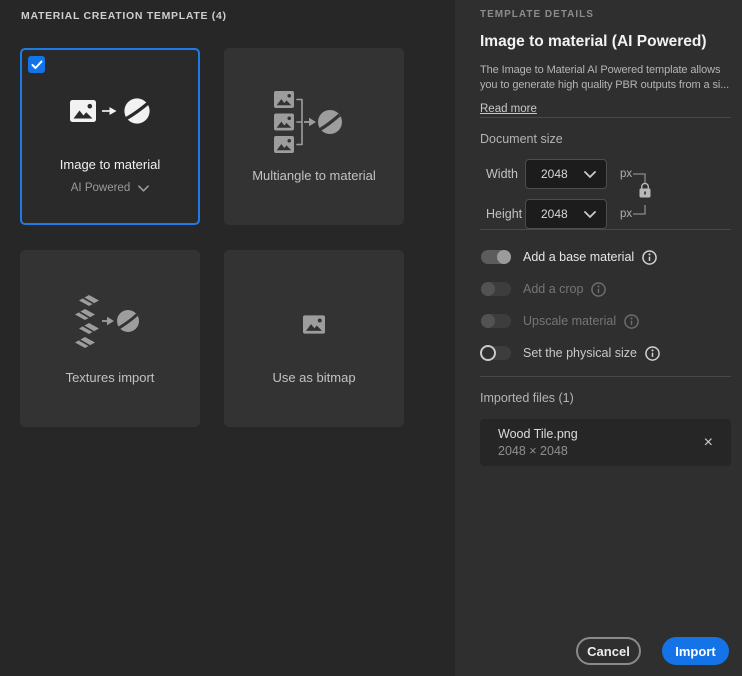 Image resolution: width=742 pixels, height=676 pixels. What do you see at coordinates (695, 651) in the screenshot?
I see `import-button: Import` at bounding box center [695, 651].